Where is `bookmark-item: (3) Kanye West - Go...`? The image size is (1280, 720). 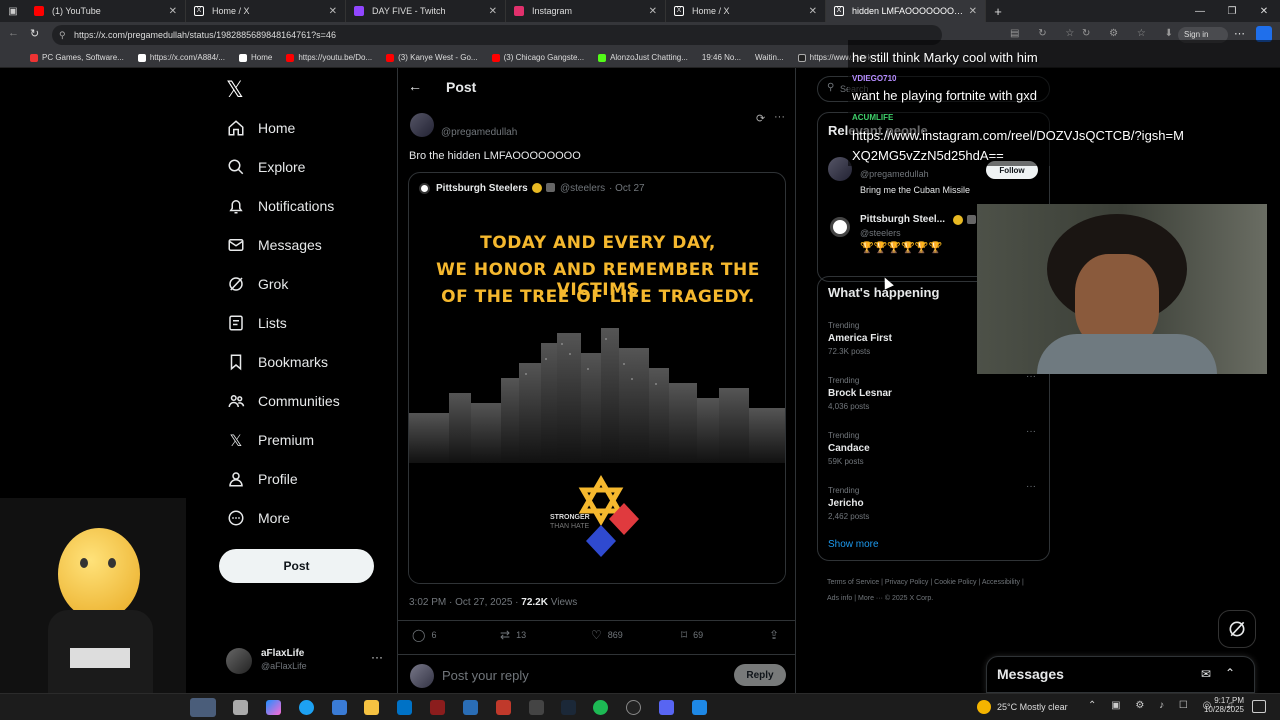 bookmark-item: (3) Kanye West - Go... is located at coordinates (432, 57).